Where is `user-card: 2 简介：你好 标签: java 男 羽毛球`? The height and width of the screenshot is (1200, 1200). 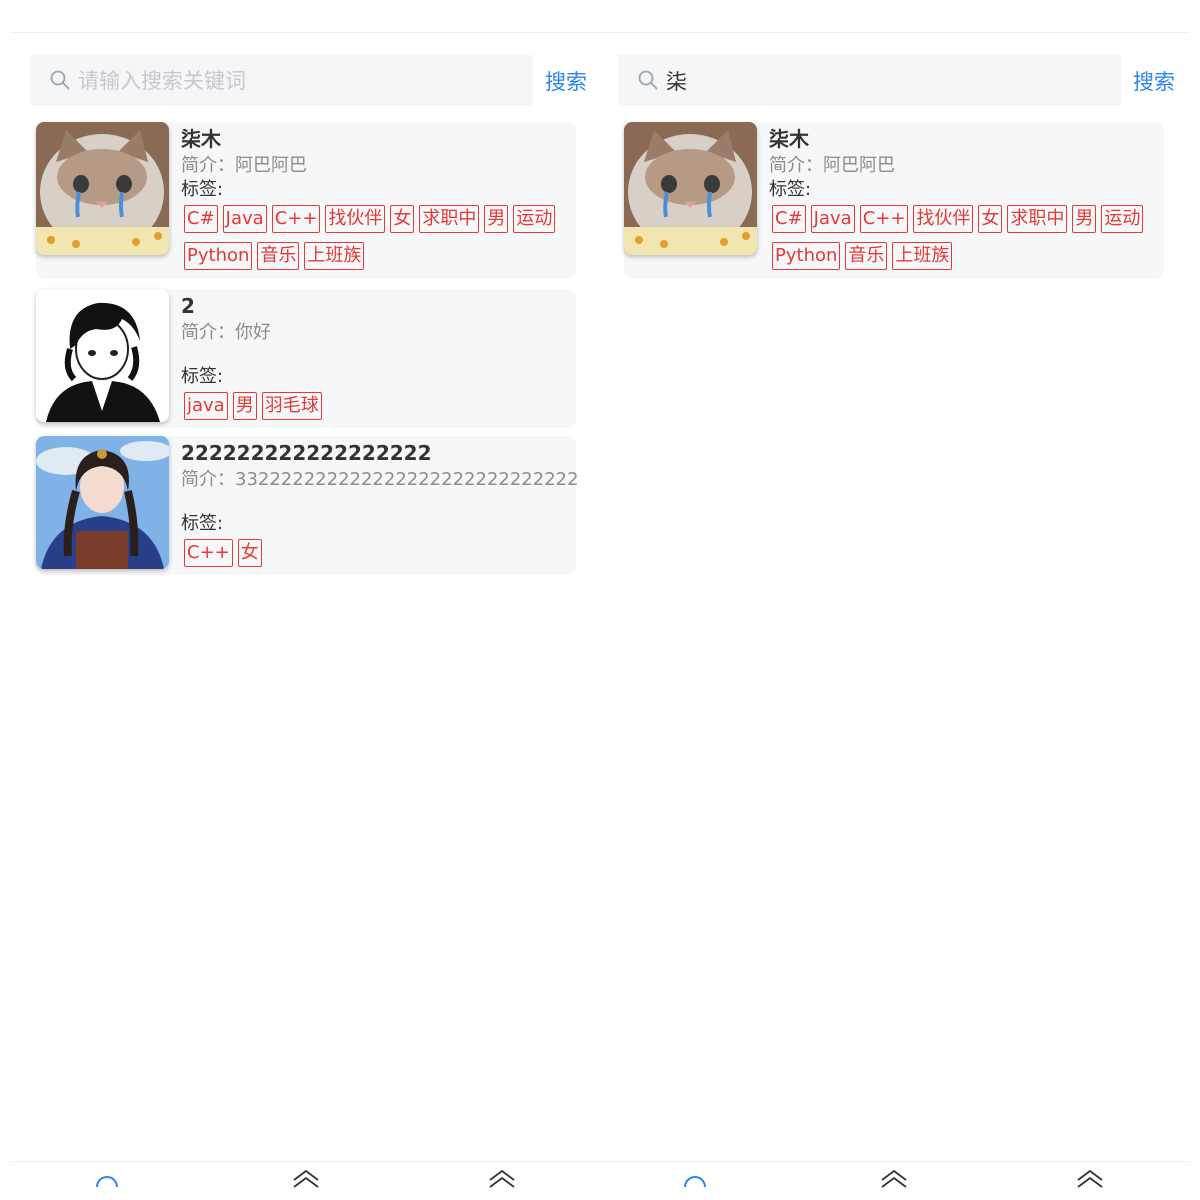 user-card: 2 简介：你好 标签: java 男 羽毛球 is located at coordinates (306, 358).